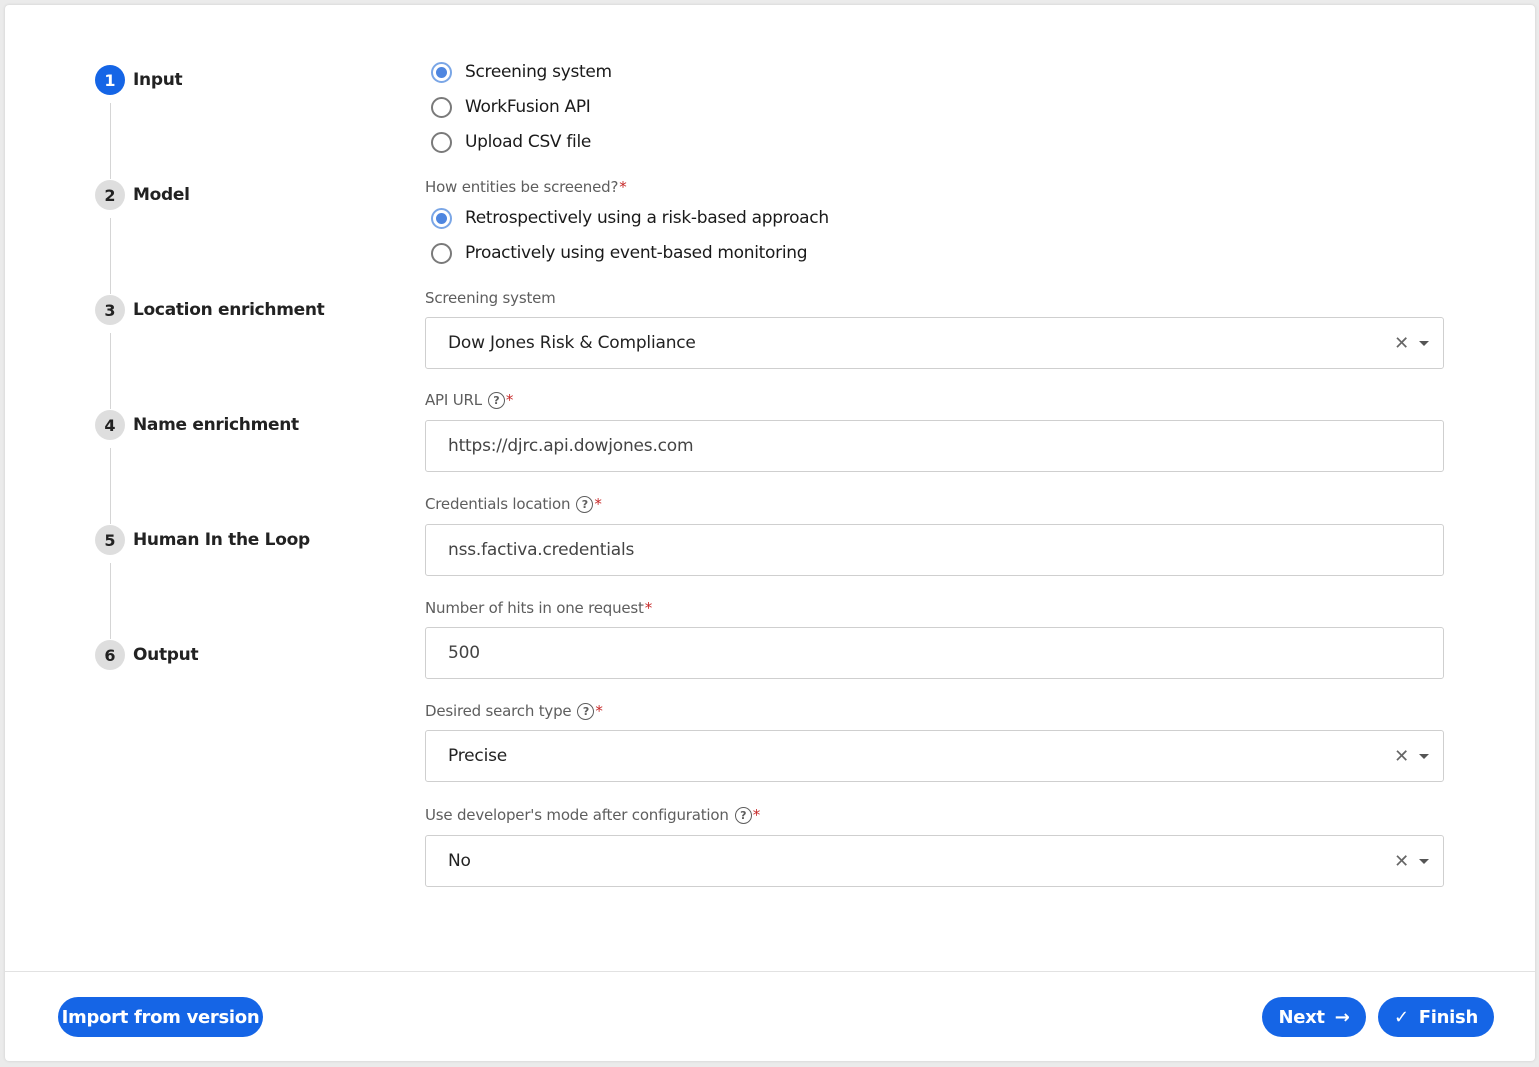 The image size is (1539, 1067). Describe the element at coordinates (229, 310) in the screenshot. I see `step-label: Location enrichment` at that location.